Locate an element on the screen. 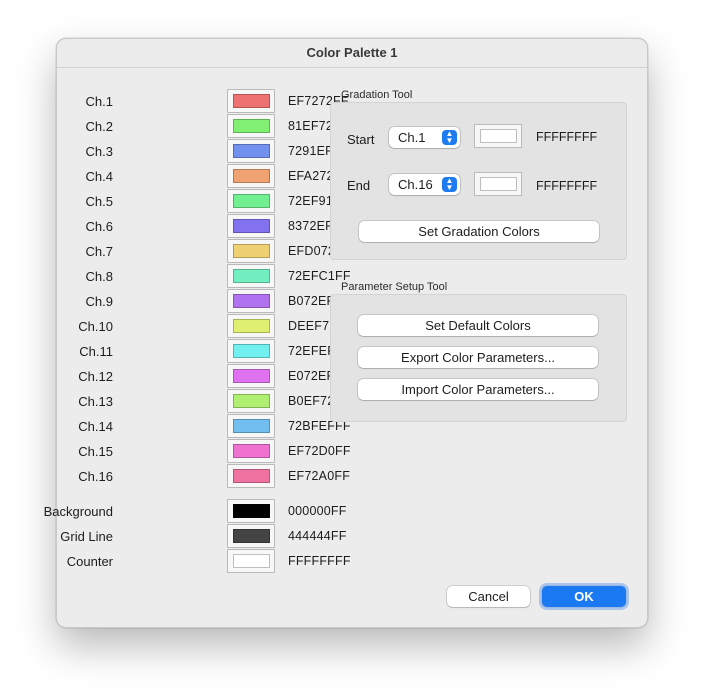 The image size is (702, 700). color-label: Ch.4 is located at coordinates (99, 176).